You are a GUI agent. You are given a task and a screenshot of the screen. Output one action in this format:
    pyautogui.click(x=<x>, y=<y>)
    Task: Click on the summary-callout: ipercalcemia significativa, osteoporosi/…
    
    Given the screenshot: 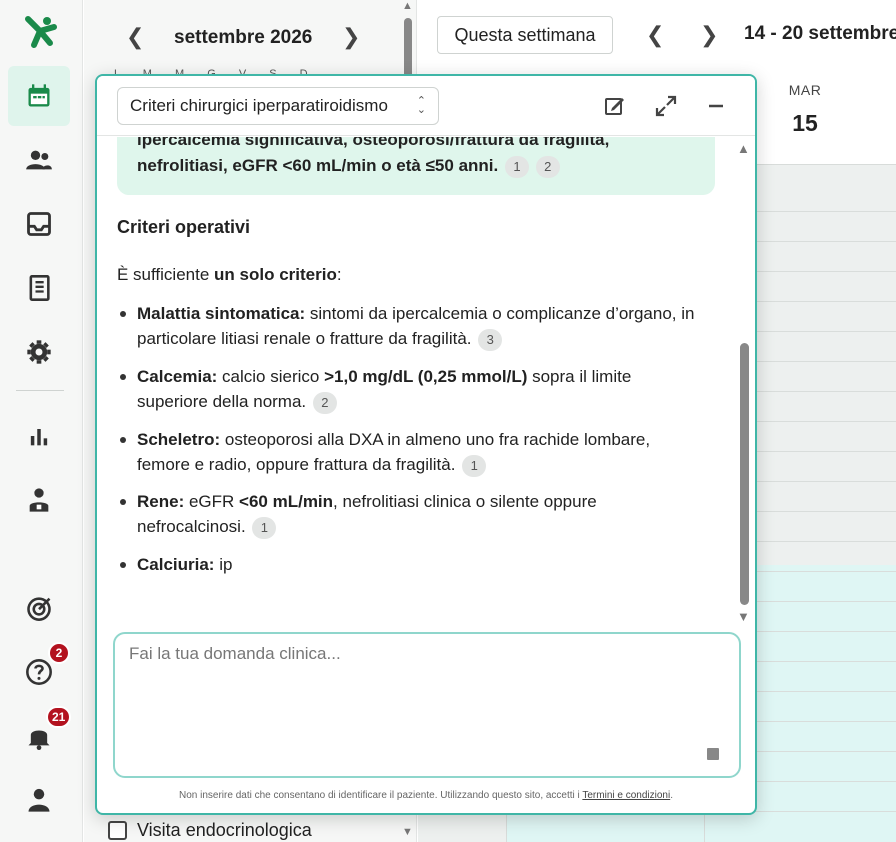 What is the action you would take?
    pyautogui.click(x=416, y=166)
    